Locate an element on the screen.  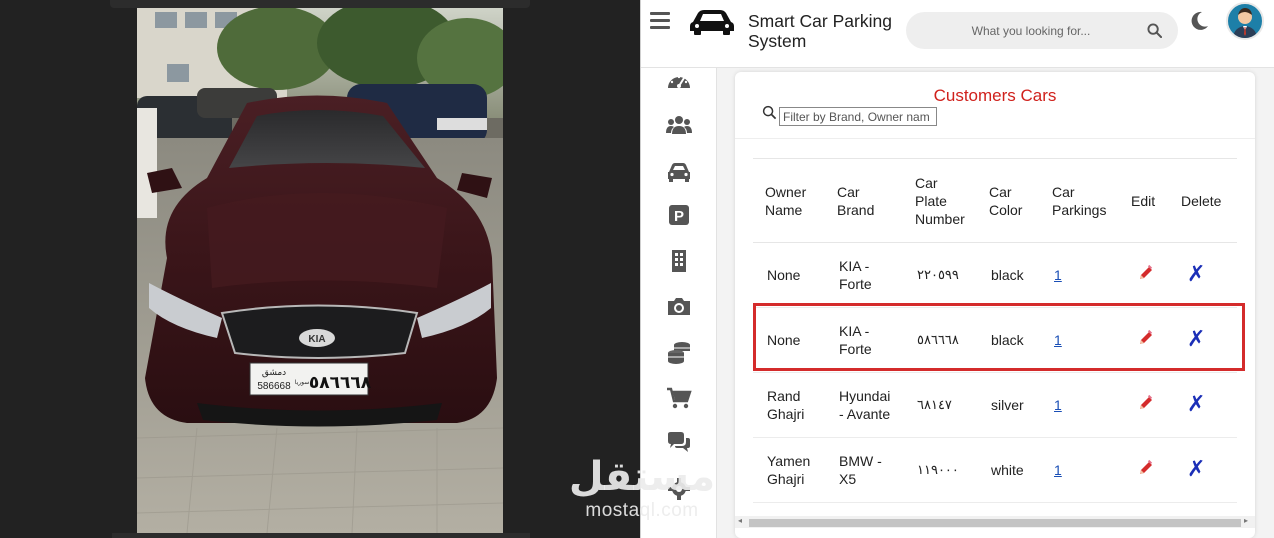
table-row: None KIA - Forte ٥٨٦٦٦٨ black 1 ✗ is located at coordinates (995, 340).